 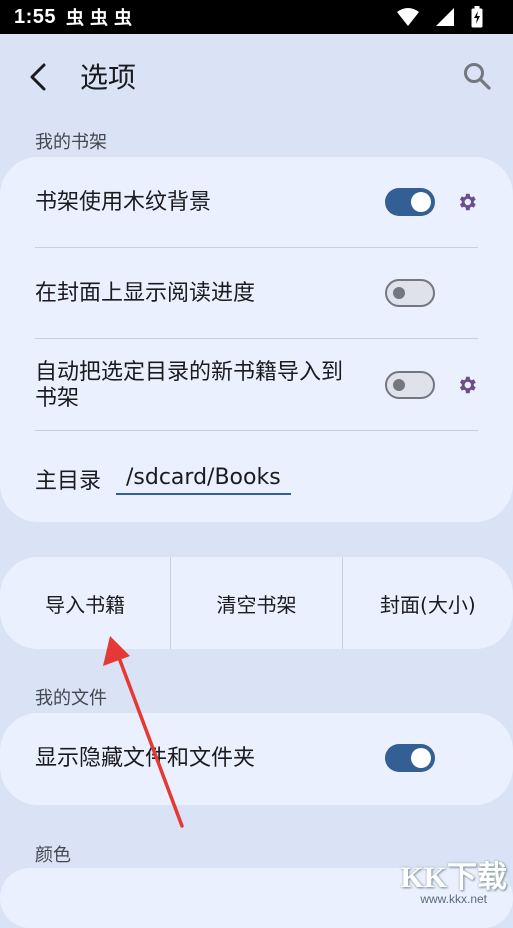 What do you see at coordinates (256, 76) in the screenshot?
I see `app-bar: 选项` at bounding box center [256, 76].